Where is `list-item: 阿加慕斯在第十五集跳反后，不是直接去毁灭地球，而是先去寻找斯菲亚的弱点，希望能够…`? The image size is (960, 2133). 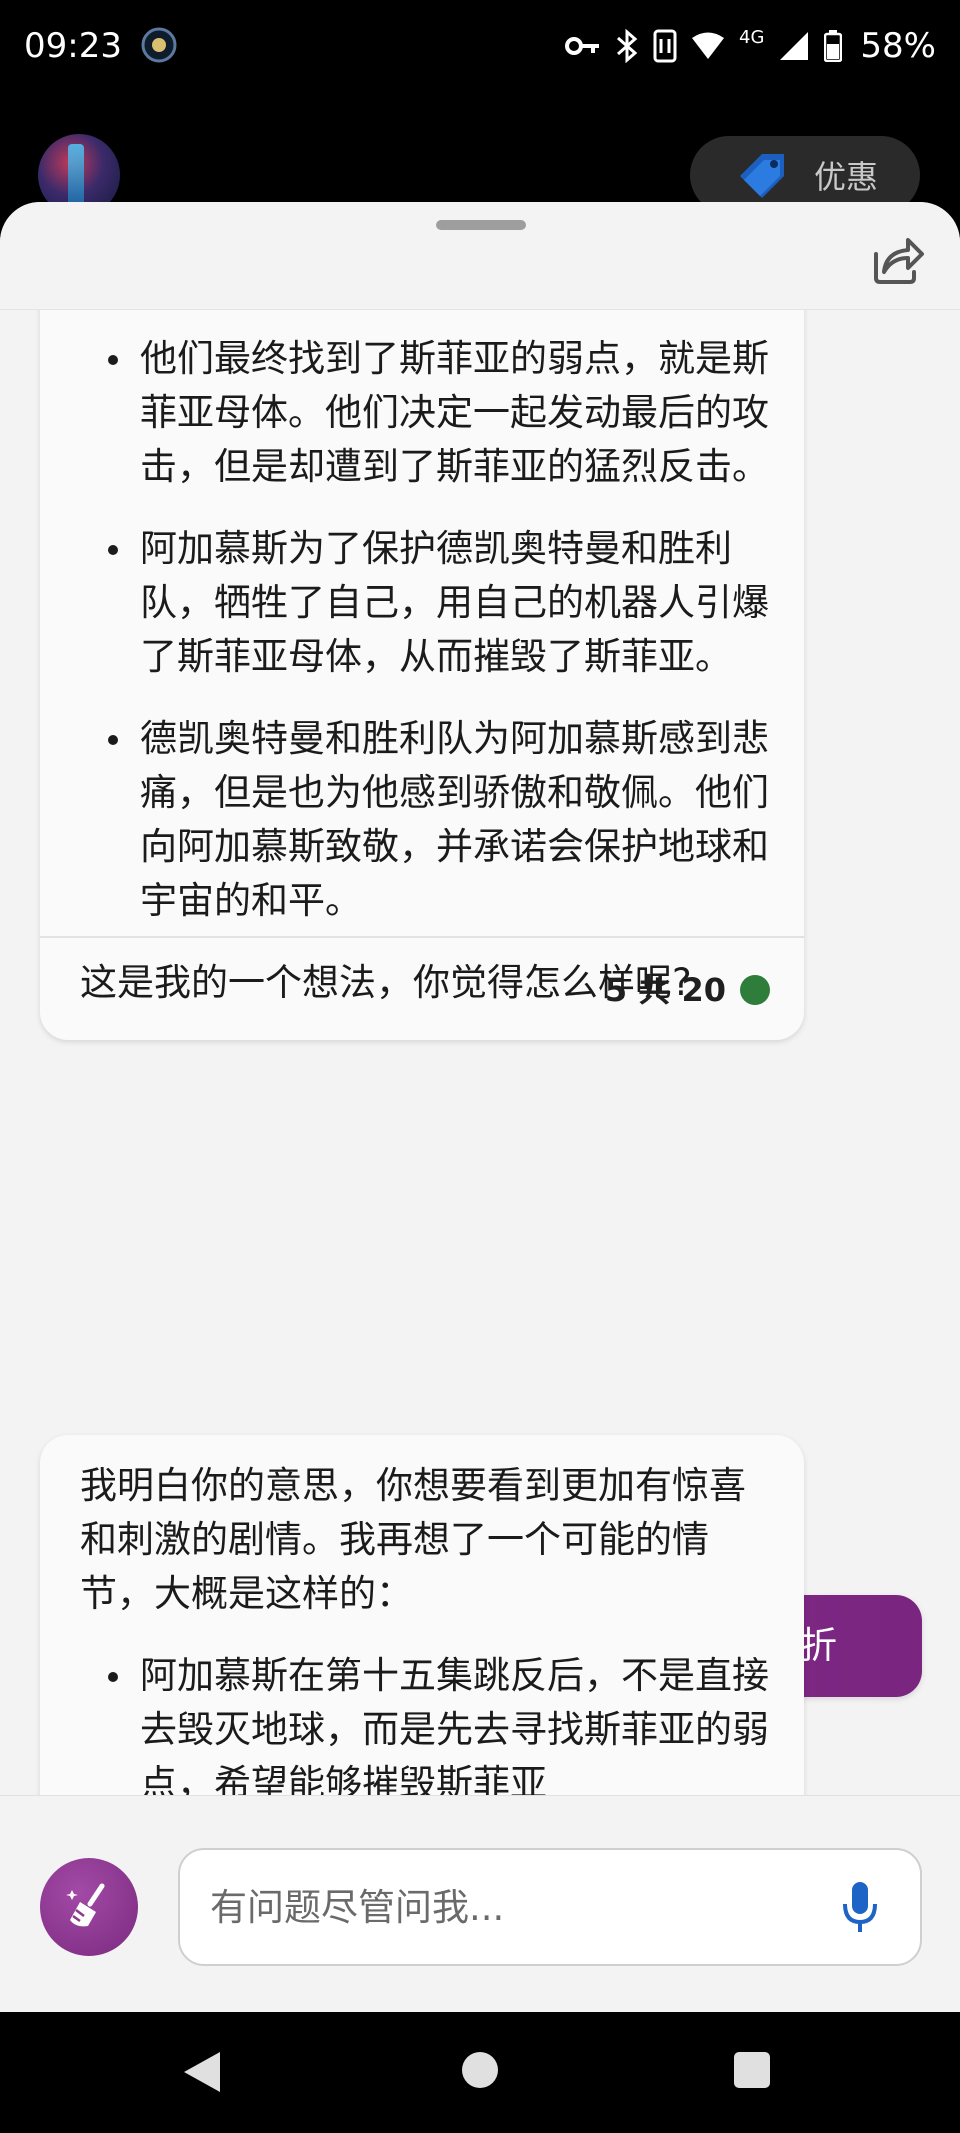 list-item: 阿加慕斯在第十五集跳反后，不是直接去毁灭地球，而是先去寻找斯菲亚的弱点，希望能够… is located at coordinates (430, 1722).